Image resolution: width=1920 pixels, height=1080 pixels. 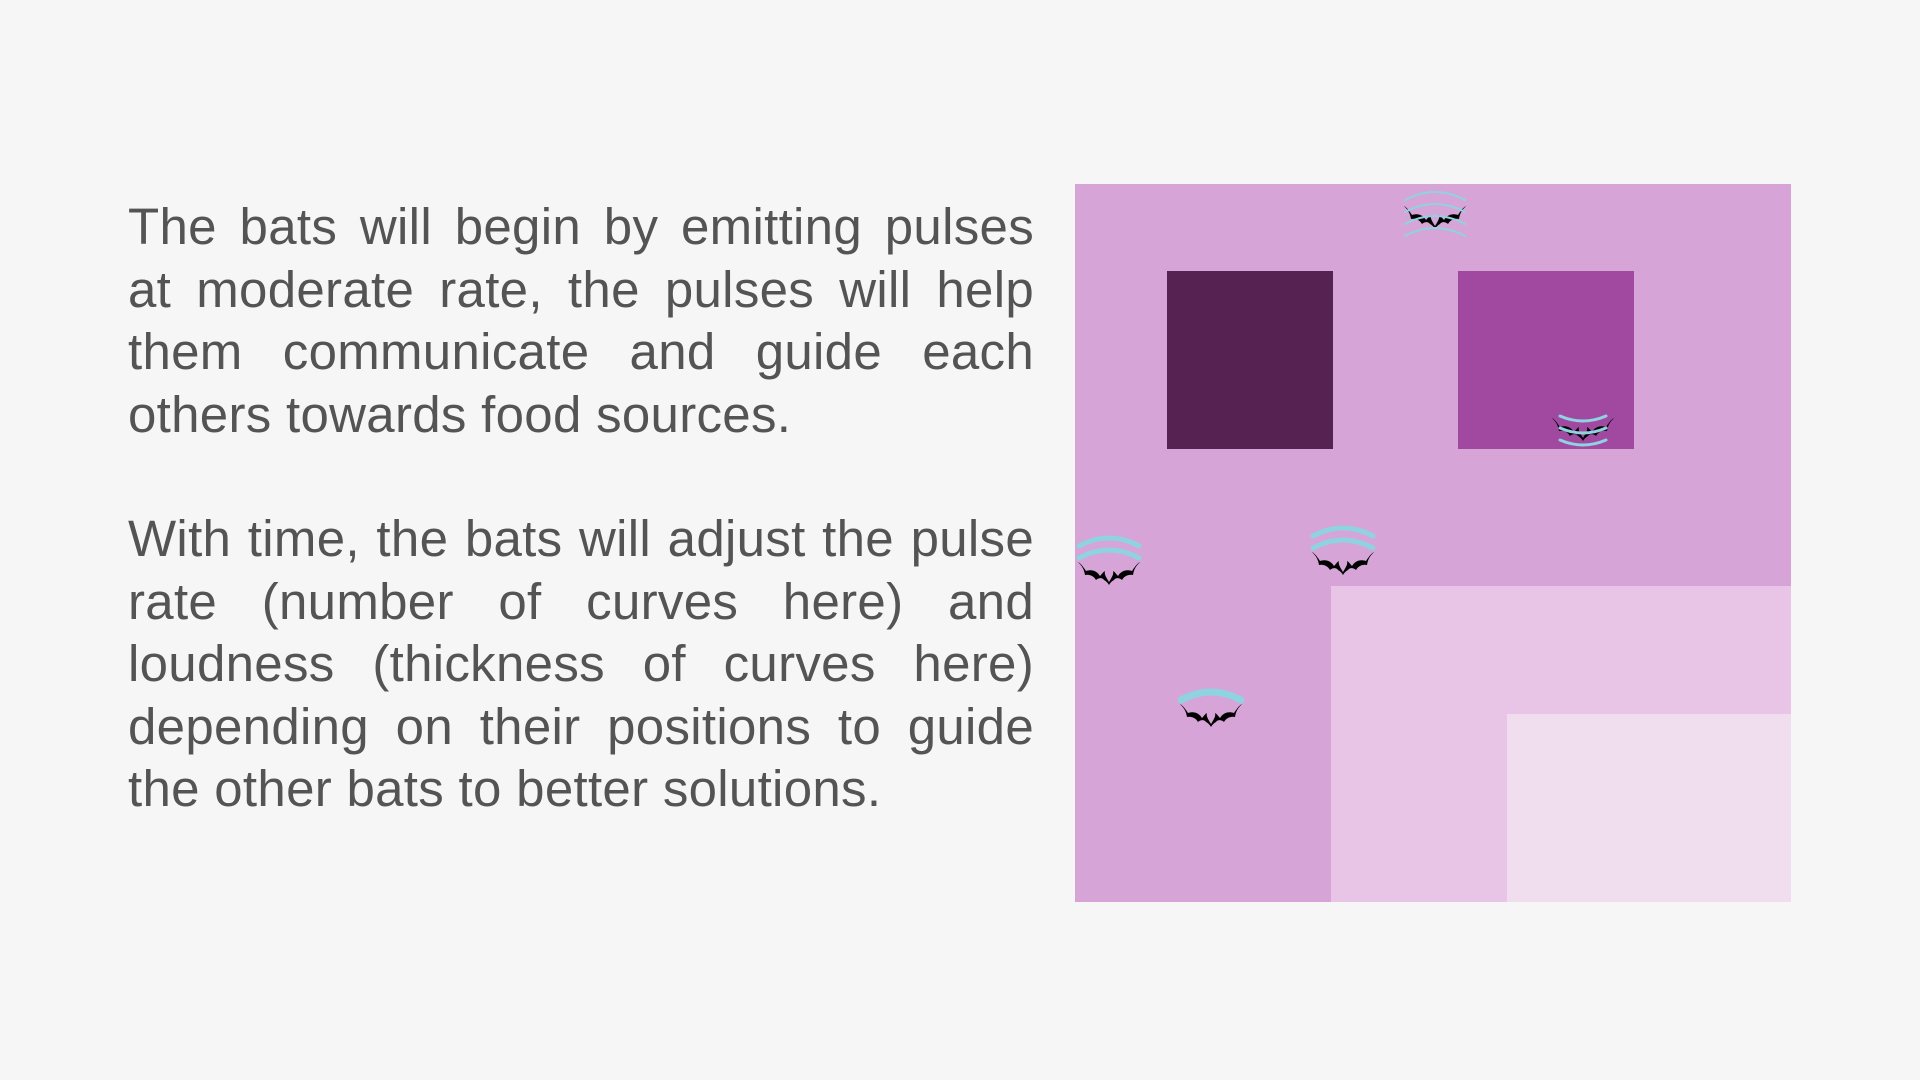 What do you see at coordinates (1649, 808) in the screenshot?
I see `best-region` at bounding box center [1649, 808].